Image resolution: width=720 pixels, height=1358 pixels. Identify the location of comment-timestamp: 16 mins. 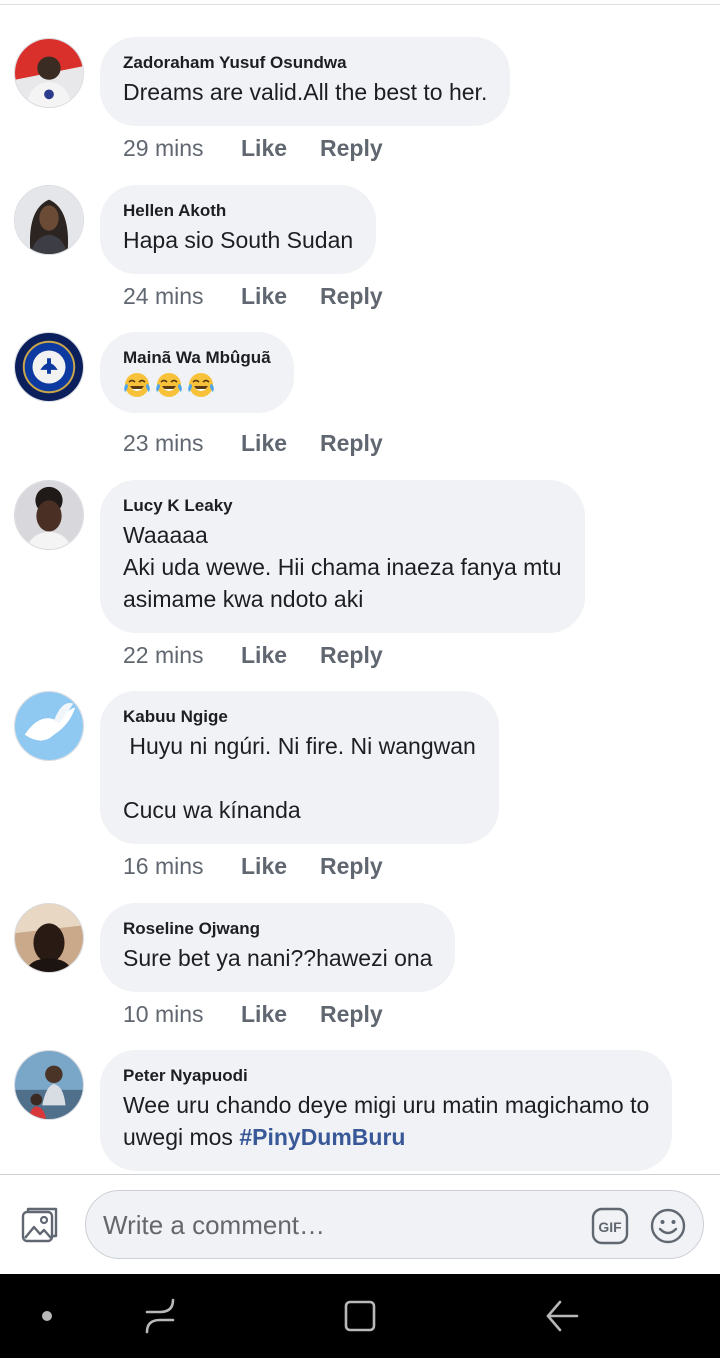
(163, 865).